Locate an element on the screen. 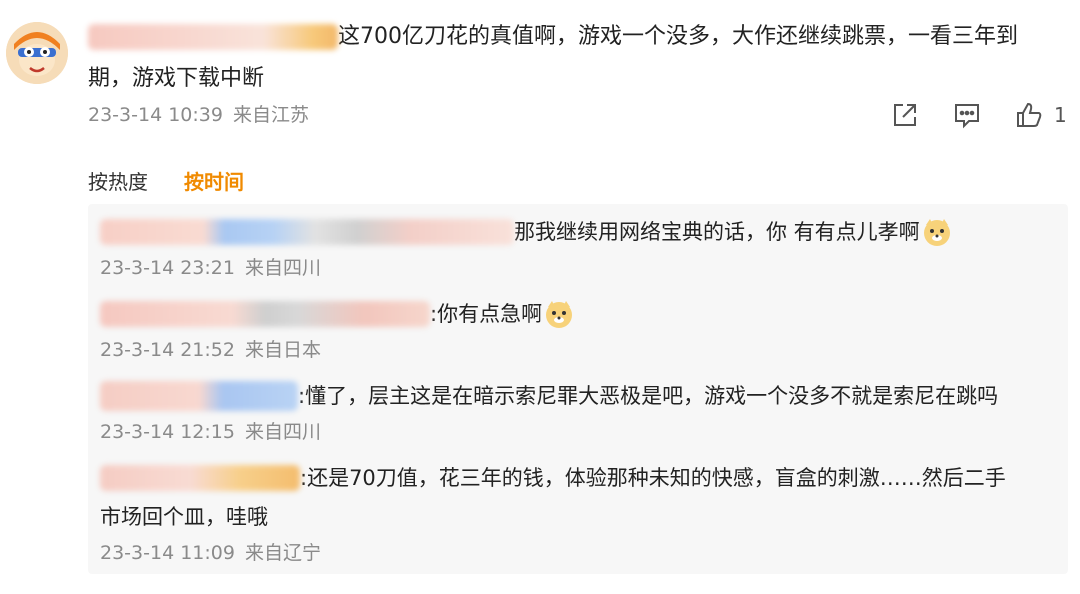  comment-icon is located at coordinates (967, 115).